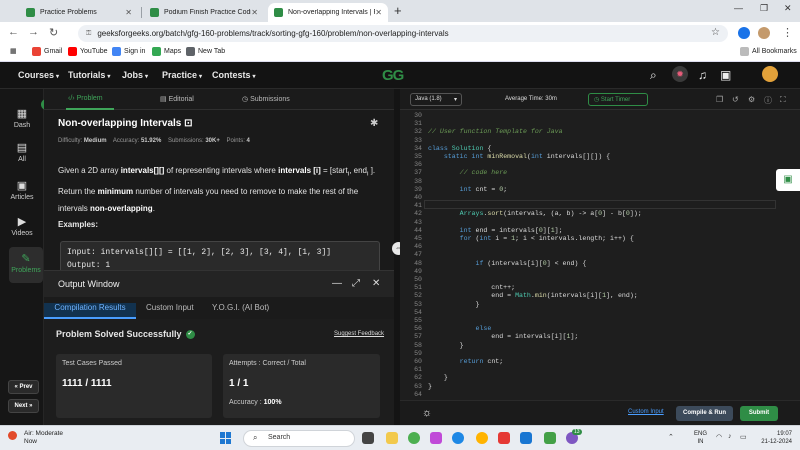  I want to click on nav-practice: Practice ▾, so click(182, 75).